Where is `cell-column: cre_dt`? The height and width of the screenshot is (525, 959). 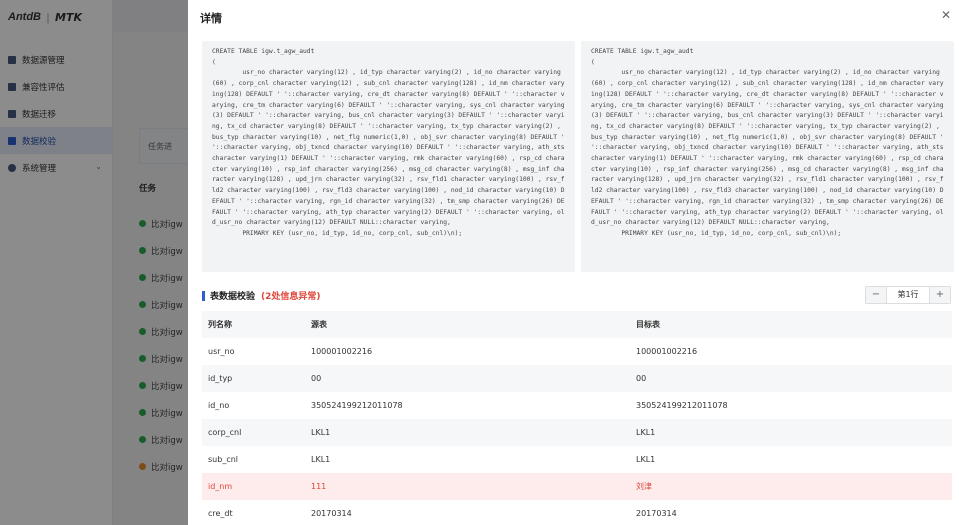 cell-column: cre_dt is located at coordinates (220, 513).